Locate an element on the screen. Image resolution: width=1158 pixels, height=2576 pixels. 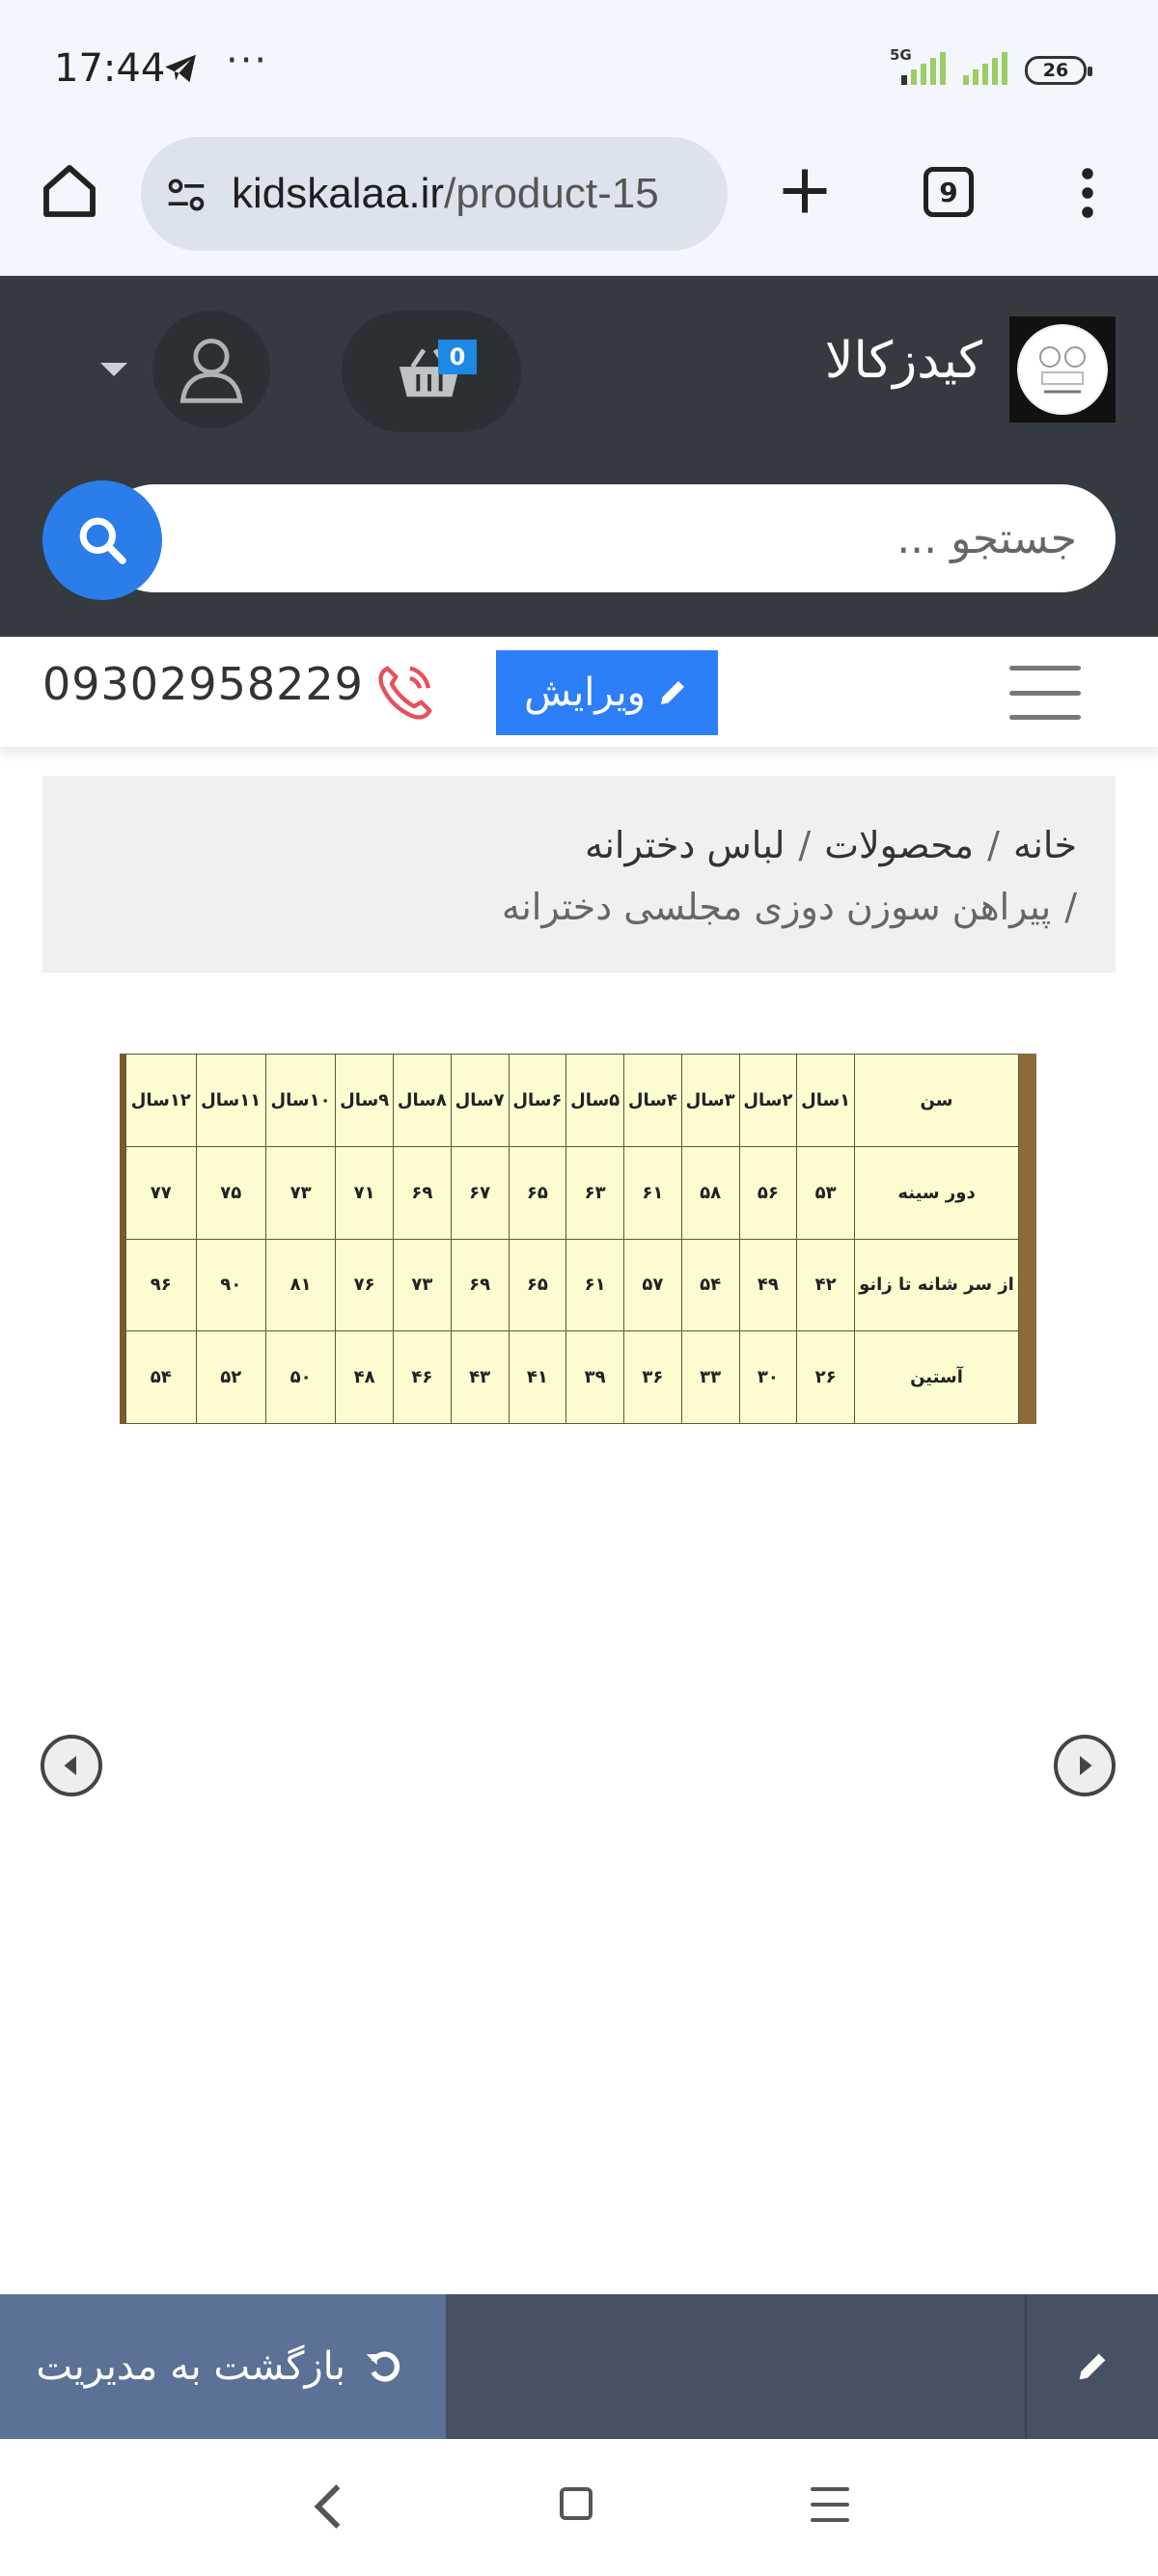
breadcrumb-category: لباس دخترانه is located at coordinates (685, 845).